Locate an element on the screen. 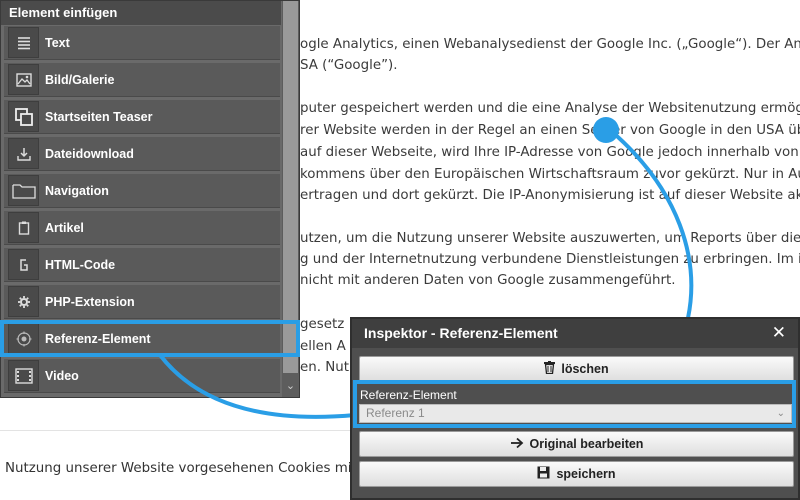 The width and height of the screenshot is (800, 500). insert-item-article: Artikel is located at coordinates (142, 228).